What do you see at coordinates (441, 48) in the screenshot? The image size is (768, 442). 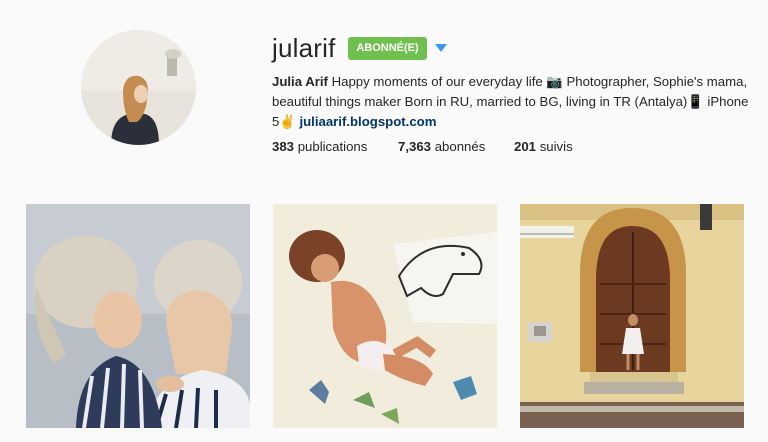 I see `chevron-down-icon` at bounding box center [441, 48].